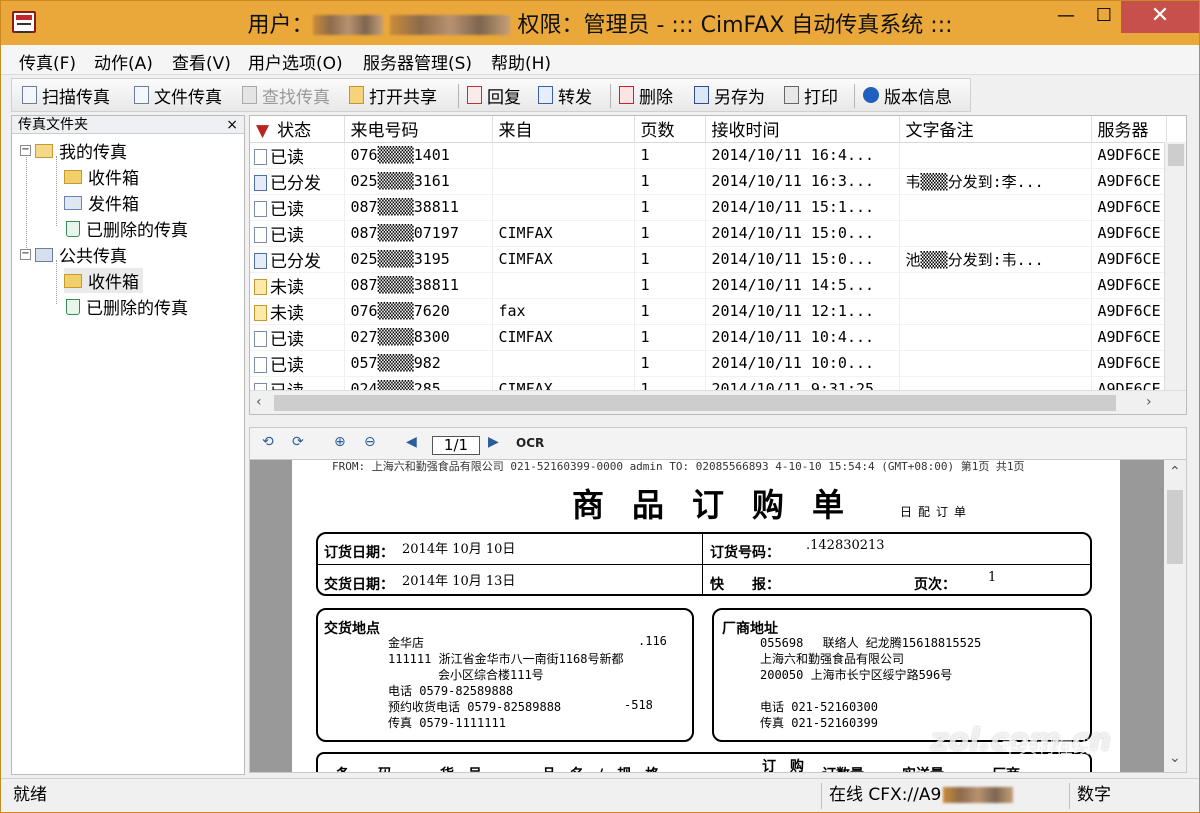  Describe the element at coordinates (93, 257) in the screenshot. I see `public-fax-label: 公共传真` at that location.